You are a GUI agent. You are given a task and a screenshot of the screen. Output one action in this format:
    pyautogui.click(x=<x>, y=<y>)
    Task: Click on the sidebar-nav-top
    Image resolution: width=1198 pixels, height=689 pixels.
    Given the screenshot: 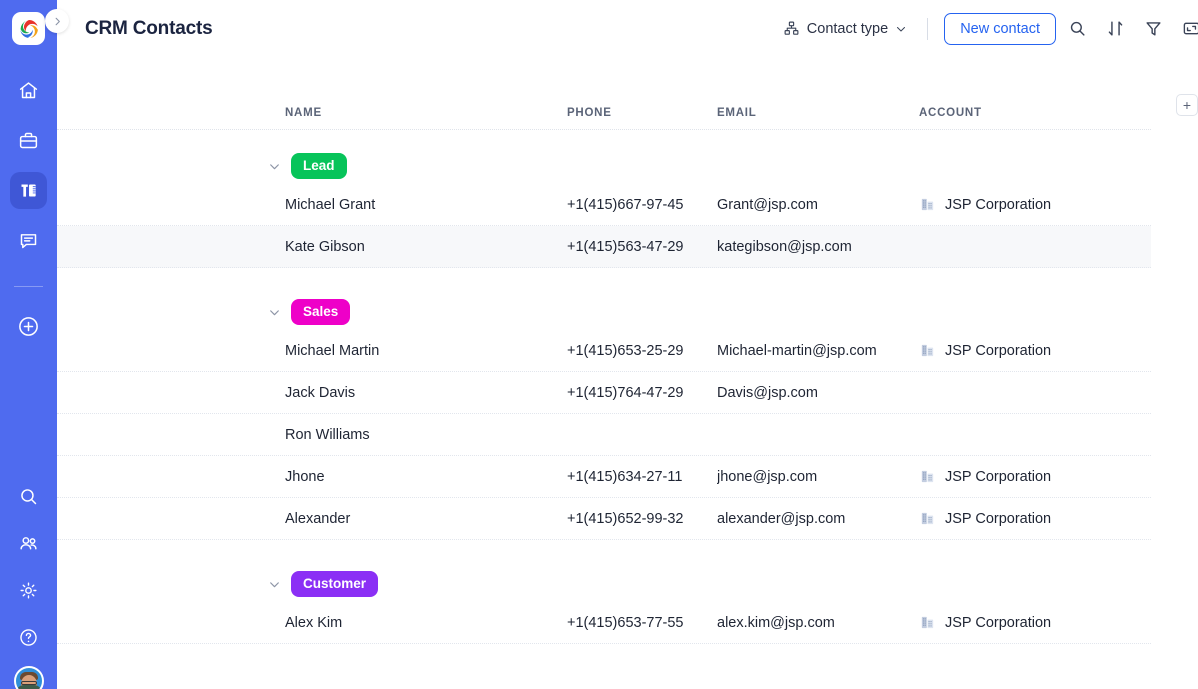 What is the action you would take?
    pyautogui.click(x=28, y=208)
    